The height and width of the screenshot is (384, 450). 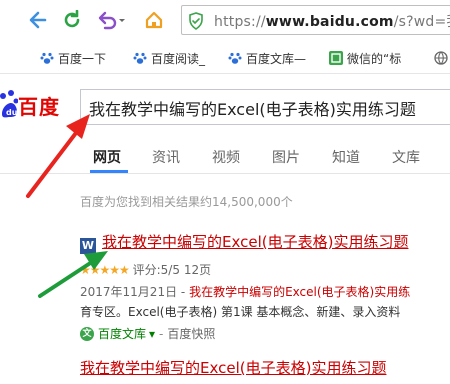 I want to click on red-arrow, so click(x=58, y=156).